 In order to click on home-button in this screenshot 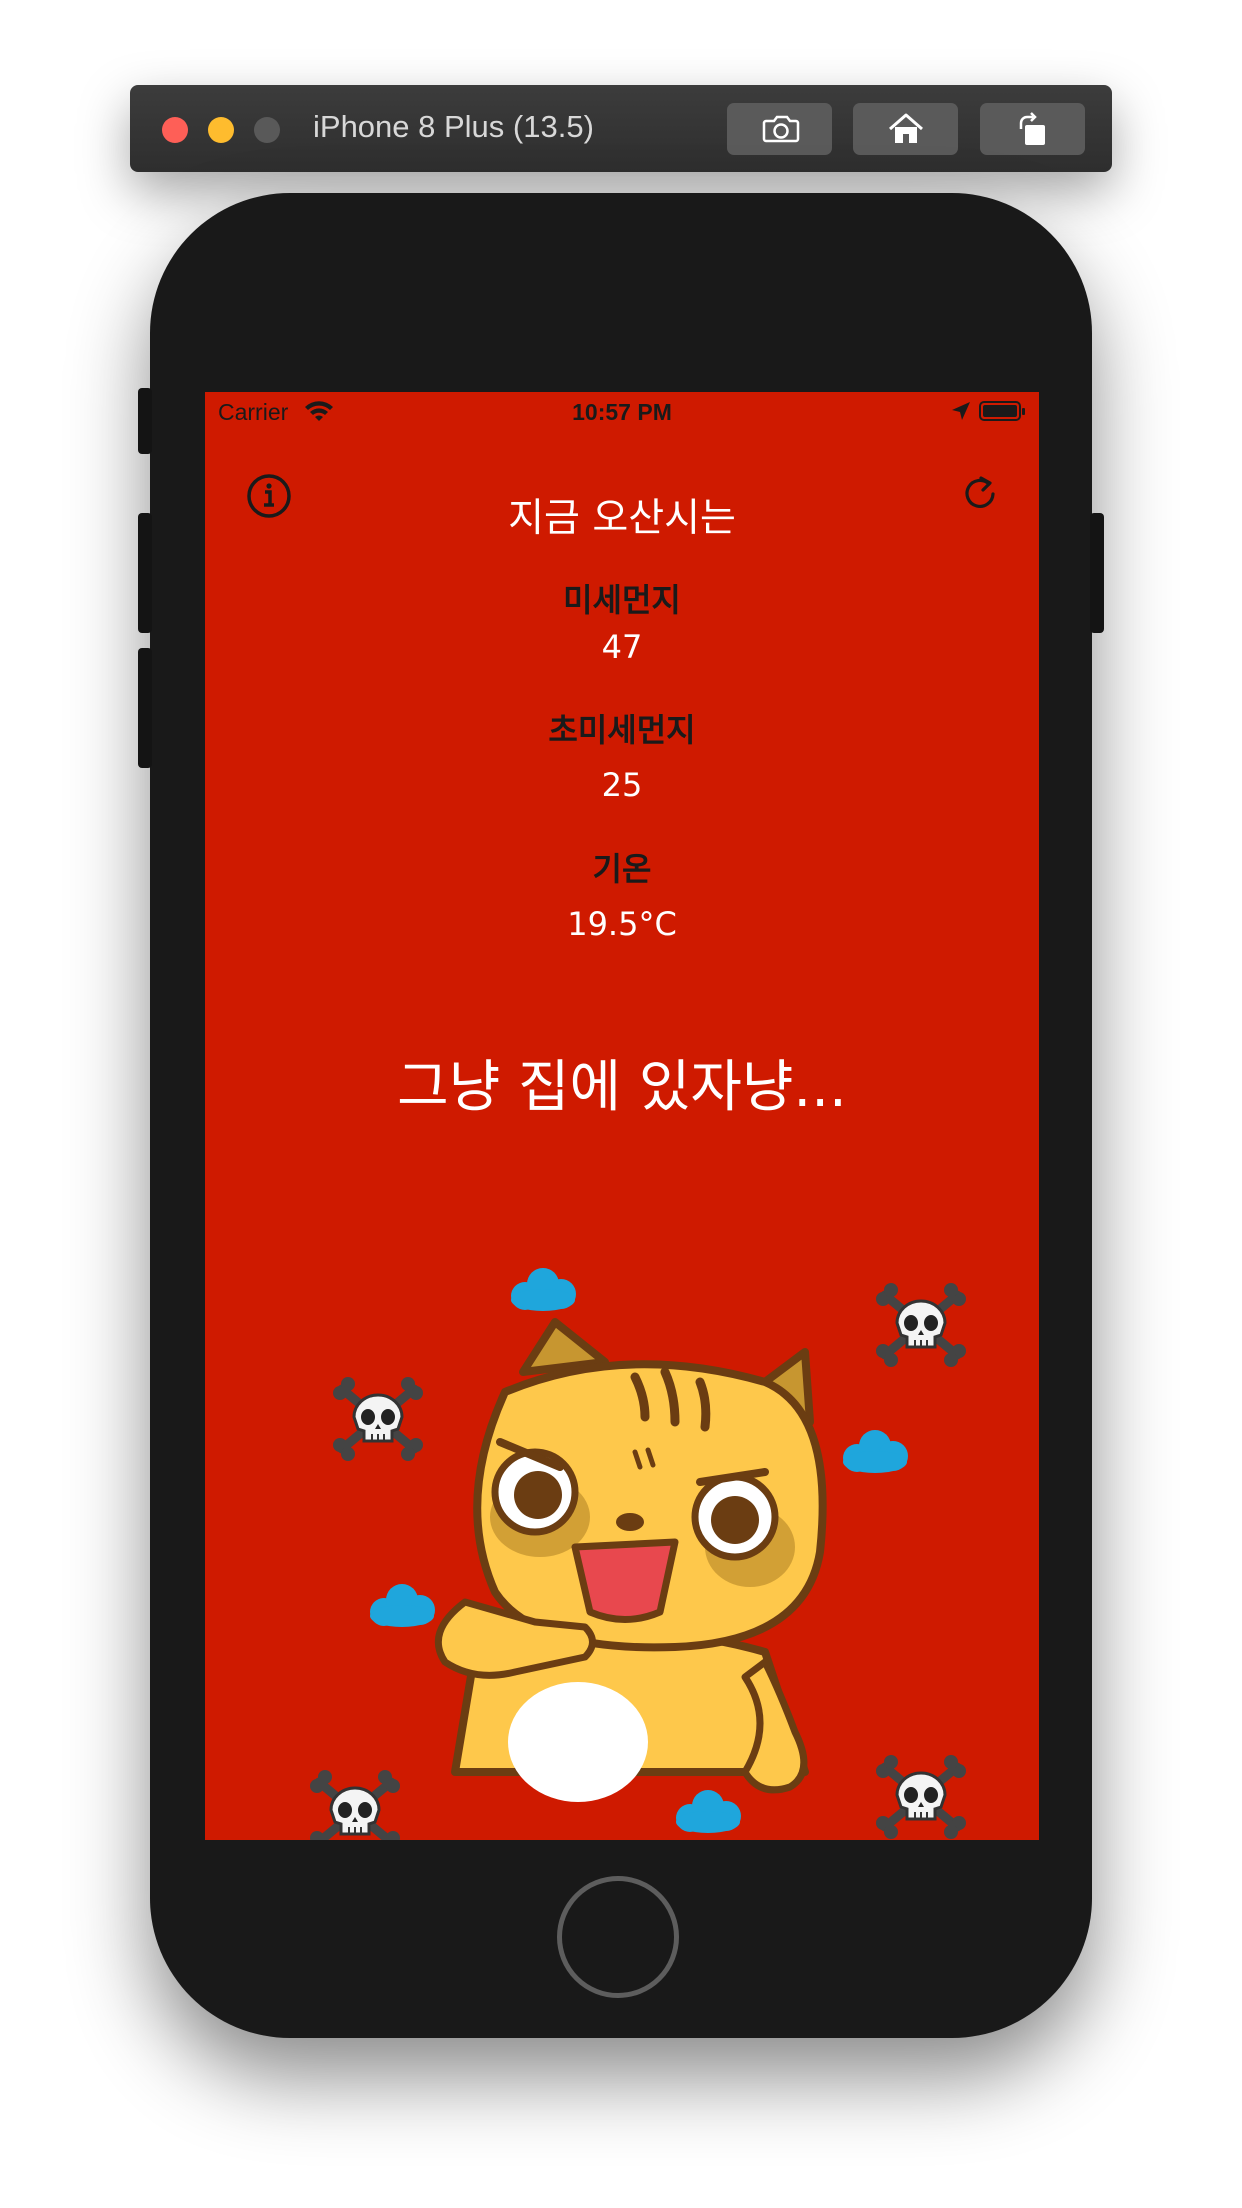, I will do `click(618, 1937)`.